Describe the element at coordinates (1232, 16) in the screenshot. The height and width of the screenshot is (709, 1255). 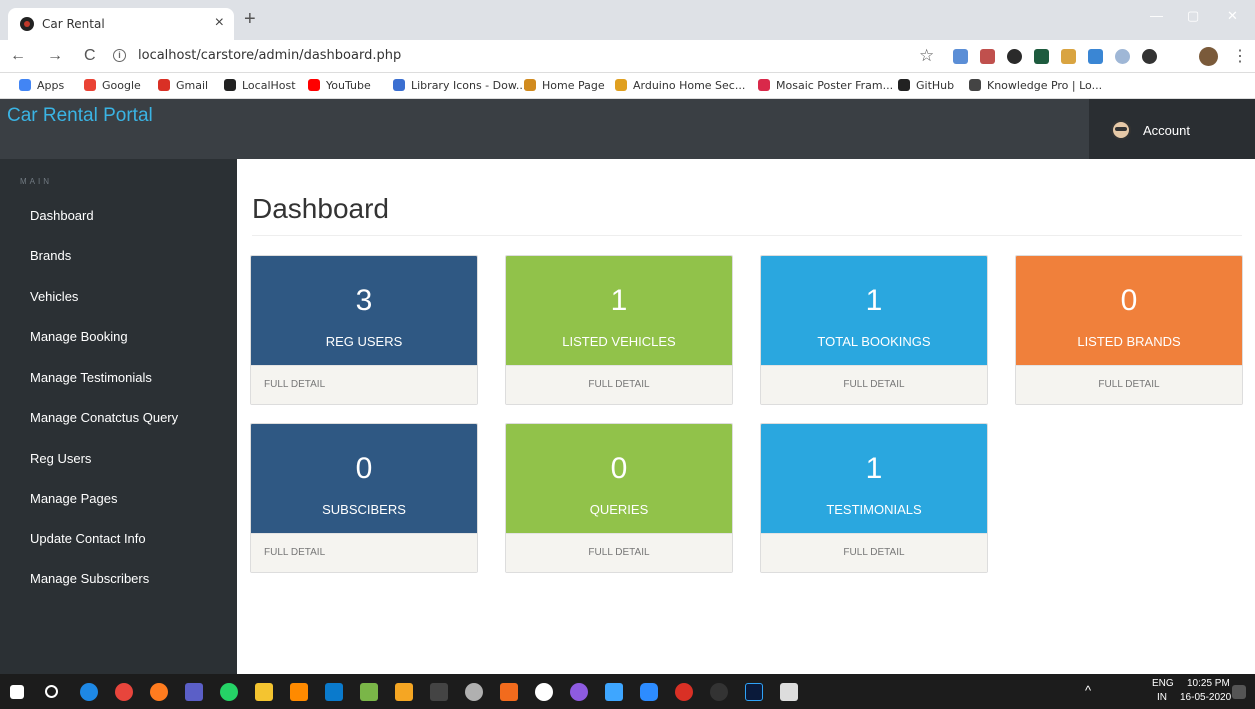
I see `close-window-button: ✕` at that location.